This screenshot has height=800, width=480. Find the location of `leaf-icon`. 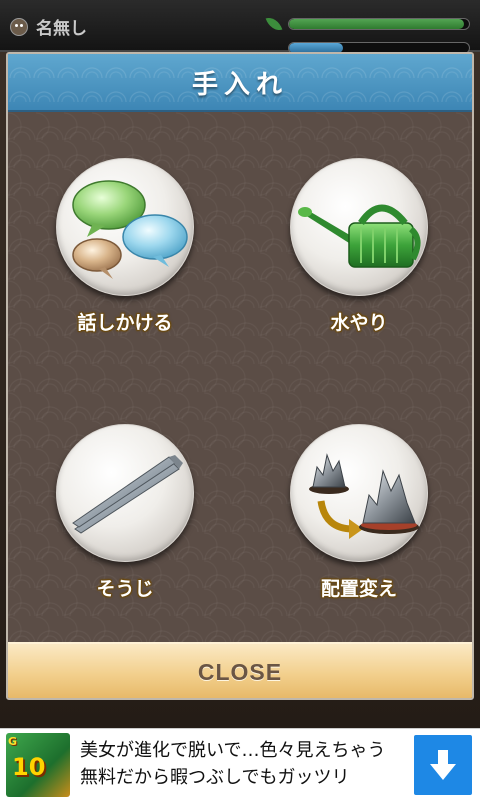

leaf-icon is located at coordinates (274, 24).